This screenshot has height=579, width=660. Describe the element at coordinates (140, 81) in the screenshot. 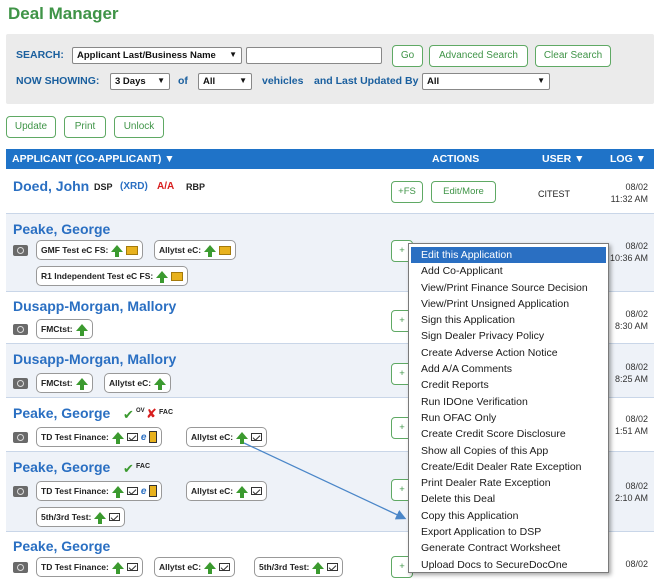

I see `days-select: 3 Days ▼` at that location.